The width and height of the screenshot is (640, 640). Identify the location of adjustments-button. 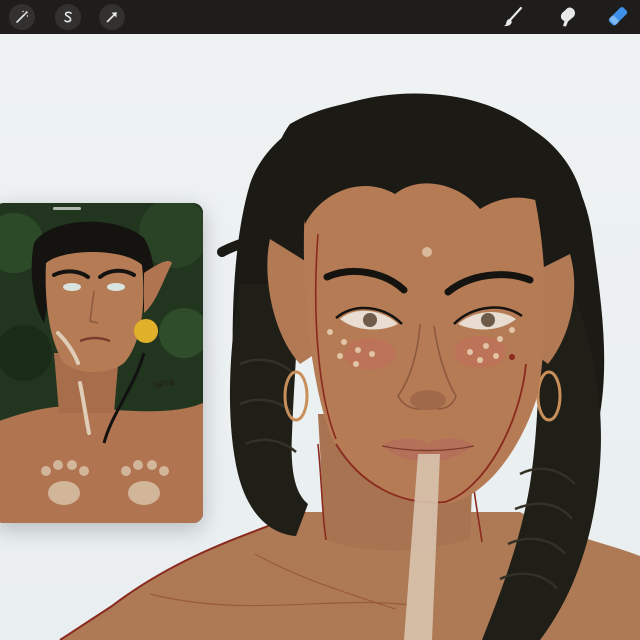
(22, 17).